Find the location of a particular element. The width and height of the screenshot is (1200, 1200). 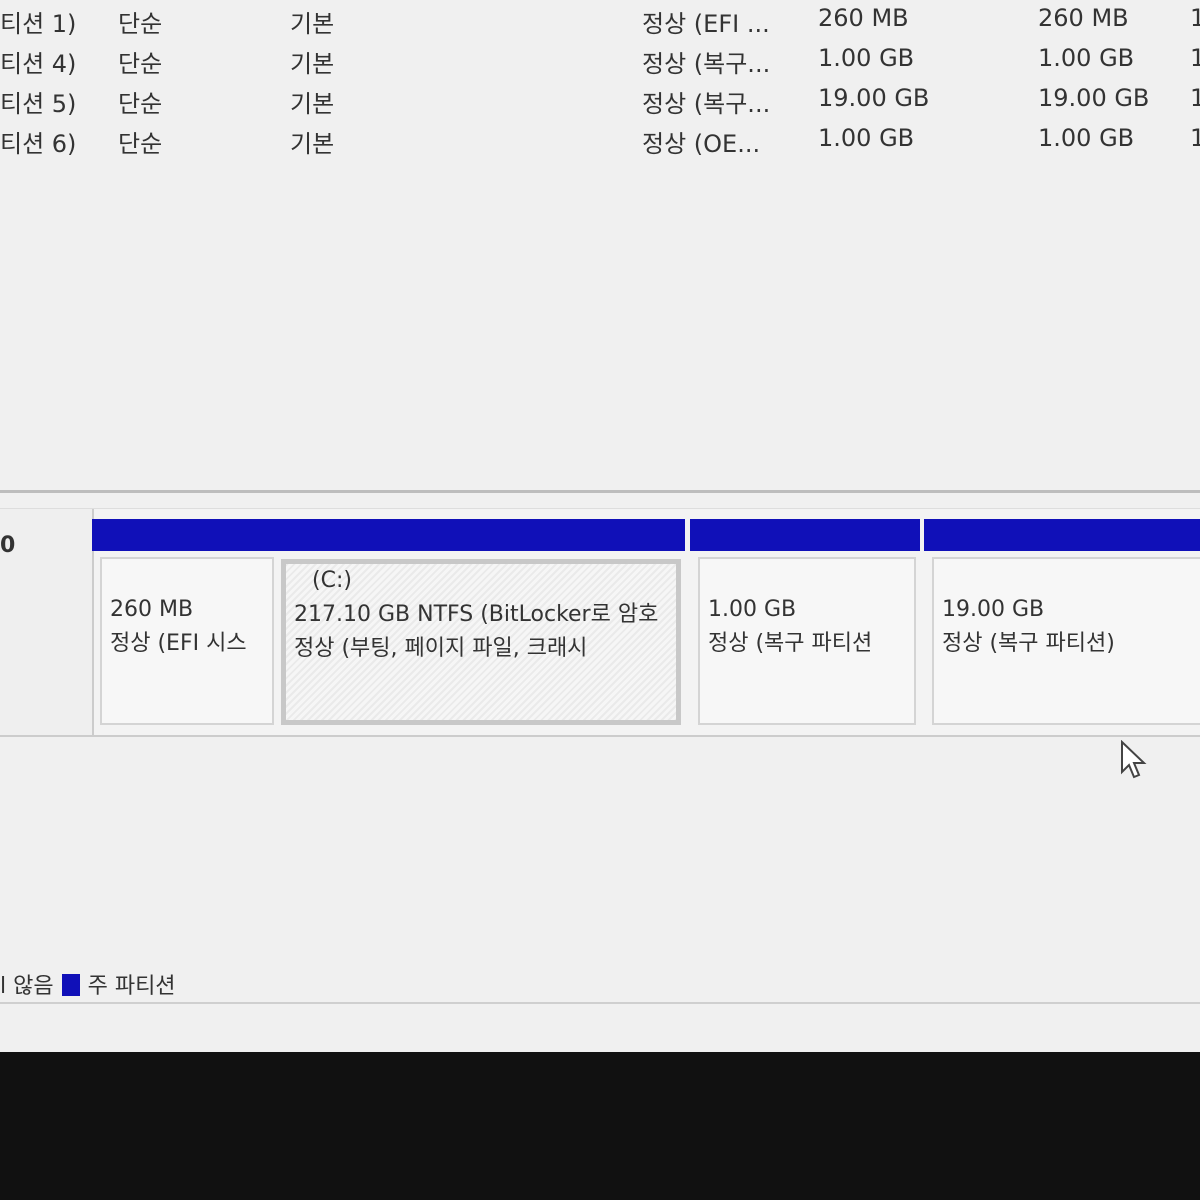

partition-size: 19.00 GB is located at coordinates (993, 609).